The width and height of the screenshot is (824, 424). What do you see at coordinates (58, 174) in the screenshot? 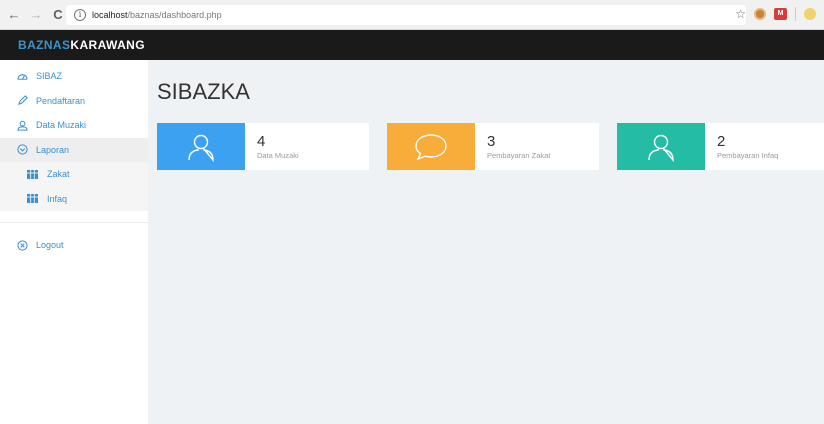
I see `sidebar-item-label: Zakat` at bounding box center [58, 174].